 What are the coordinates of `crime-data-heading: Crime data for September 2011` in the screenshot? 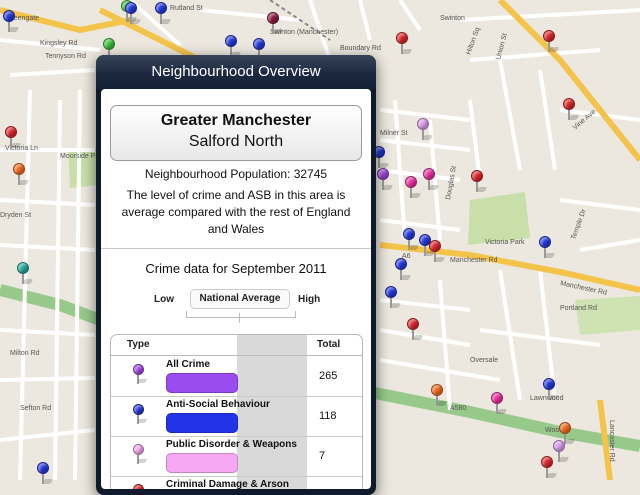 It's located at (236, 268).